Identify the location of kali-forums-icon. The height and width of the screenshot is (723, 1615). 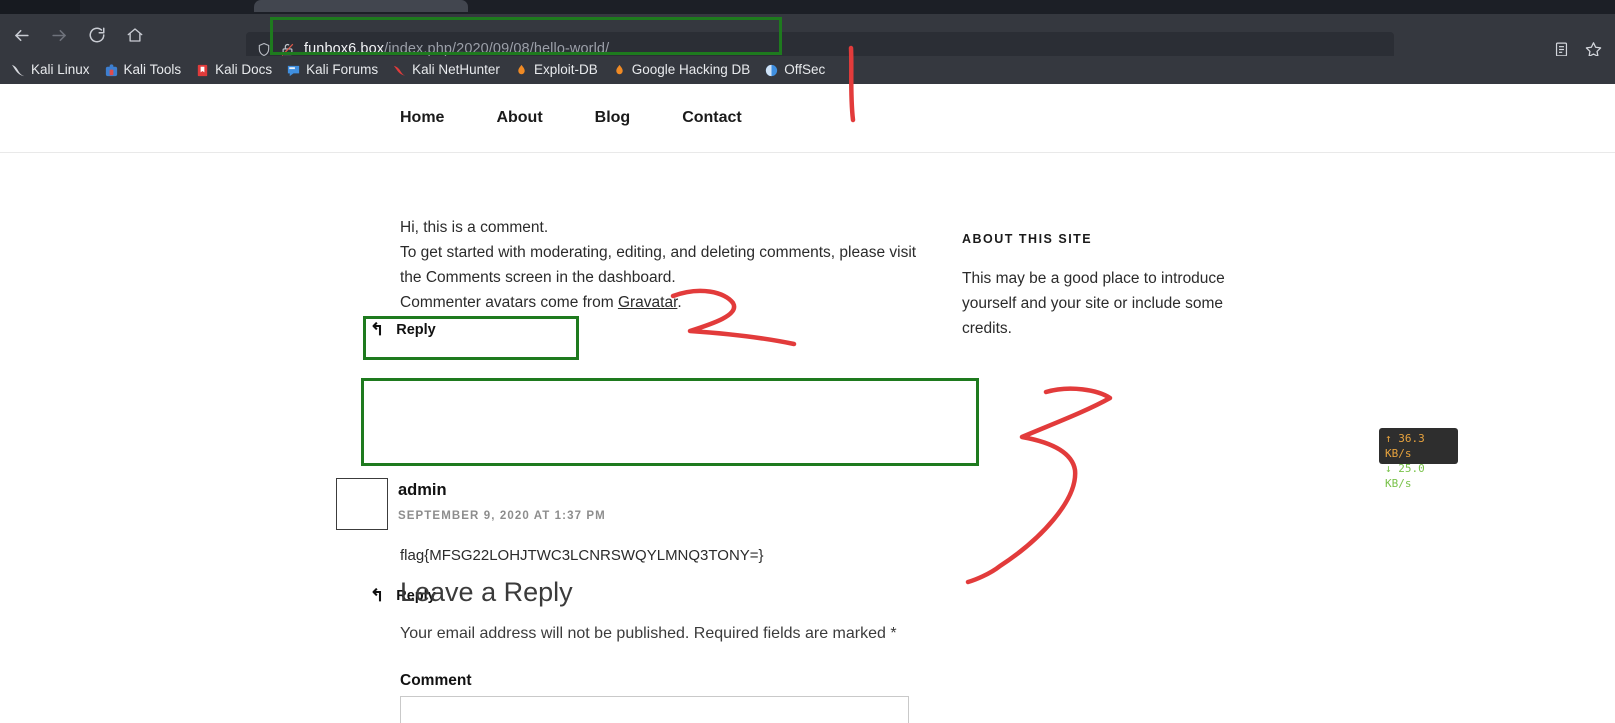
(294, 70).